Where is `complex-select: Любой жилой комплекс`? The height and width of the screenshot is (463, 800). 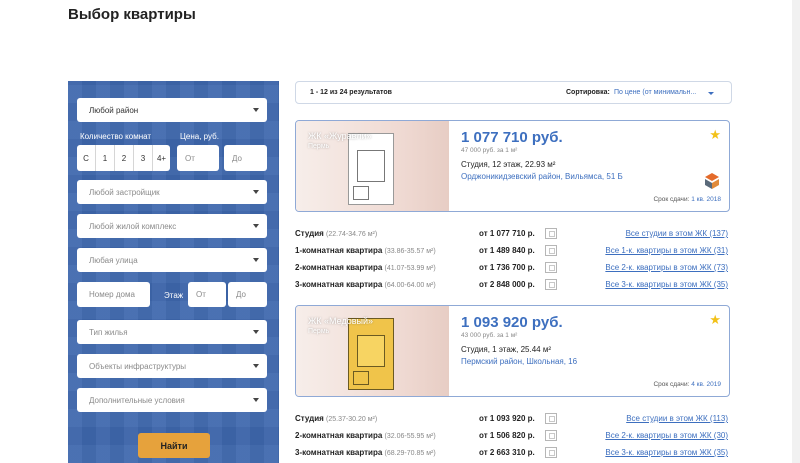 complex-select: Любой жилой комплекс is located at coordinates (172, 226).